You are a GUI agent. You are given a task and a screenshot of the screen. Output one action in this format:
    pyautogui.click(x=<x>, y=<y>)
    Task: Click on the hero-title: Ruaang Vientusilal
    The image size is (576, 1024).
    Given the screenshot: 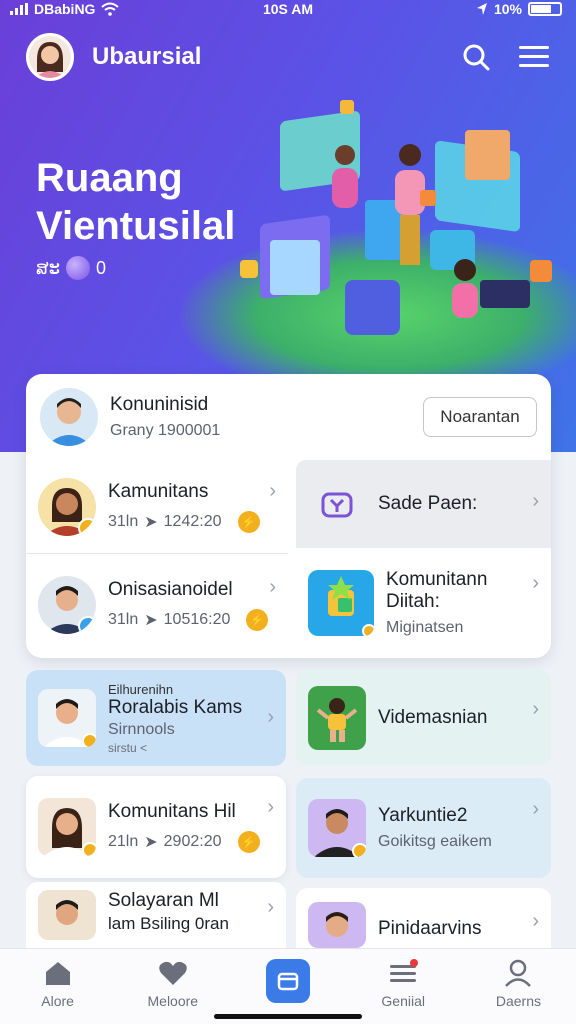 What is the action you would take?
    pyautogui.click(x=136, y=202)
    